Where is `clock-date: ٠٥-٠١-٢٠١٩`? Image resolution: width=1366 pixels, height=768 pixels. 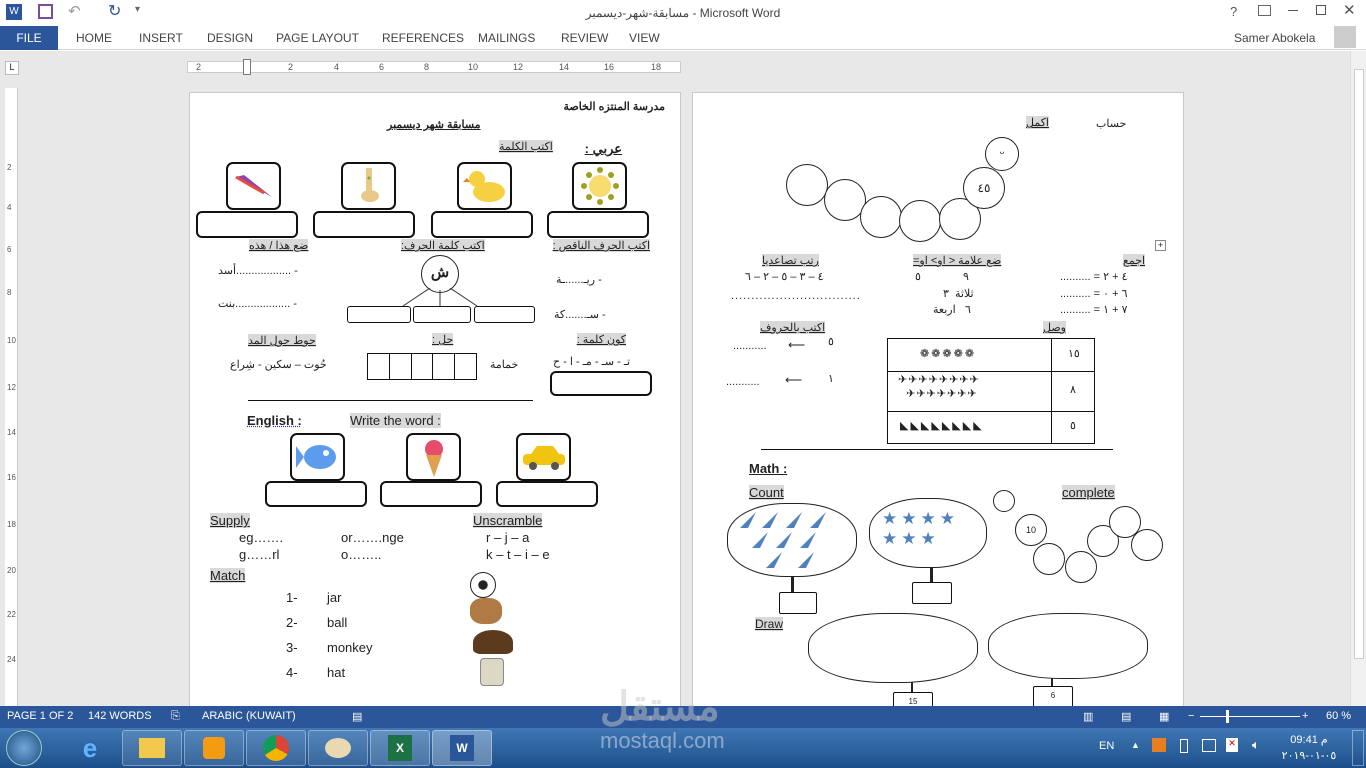 clock-date: ٠٥-٠١-٢٠١٩ is located at coordinates (1309, 755).